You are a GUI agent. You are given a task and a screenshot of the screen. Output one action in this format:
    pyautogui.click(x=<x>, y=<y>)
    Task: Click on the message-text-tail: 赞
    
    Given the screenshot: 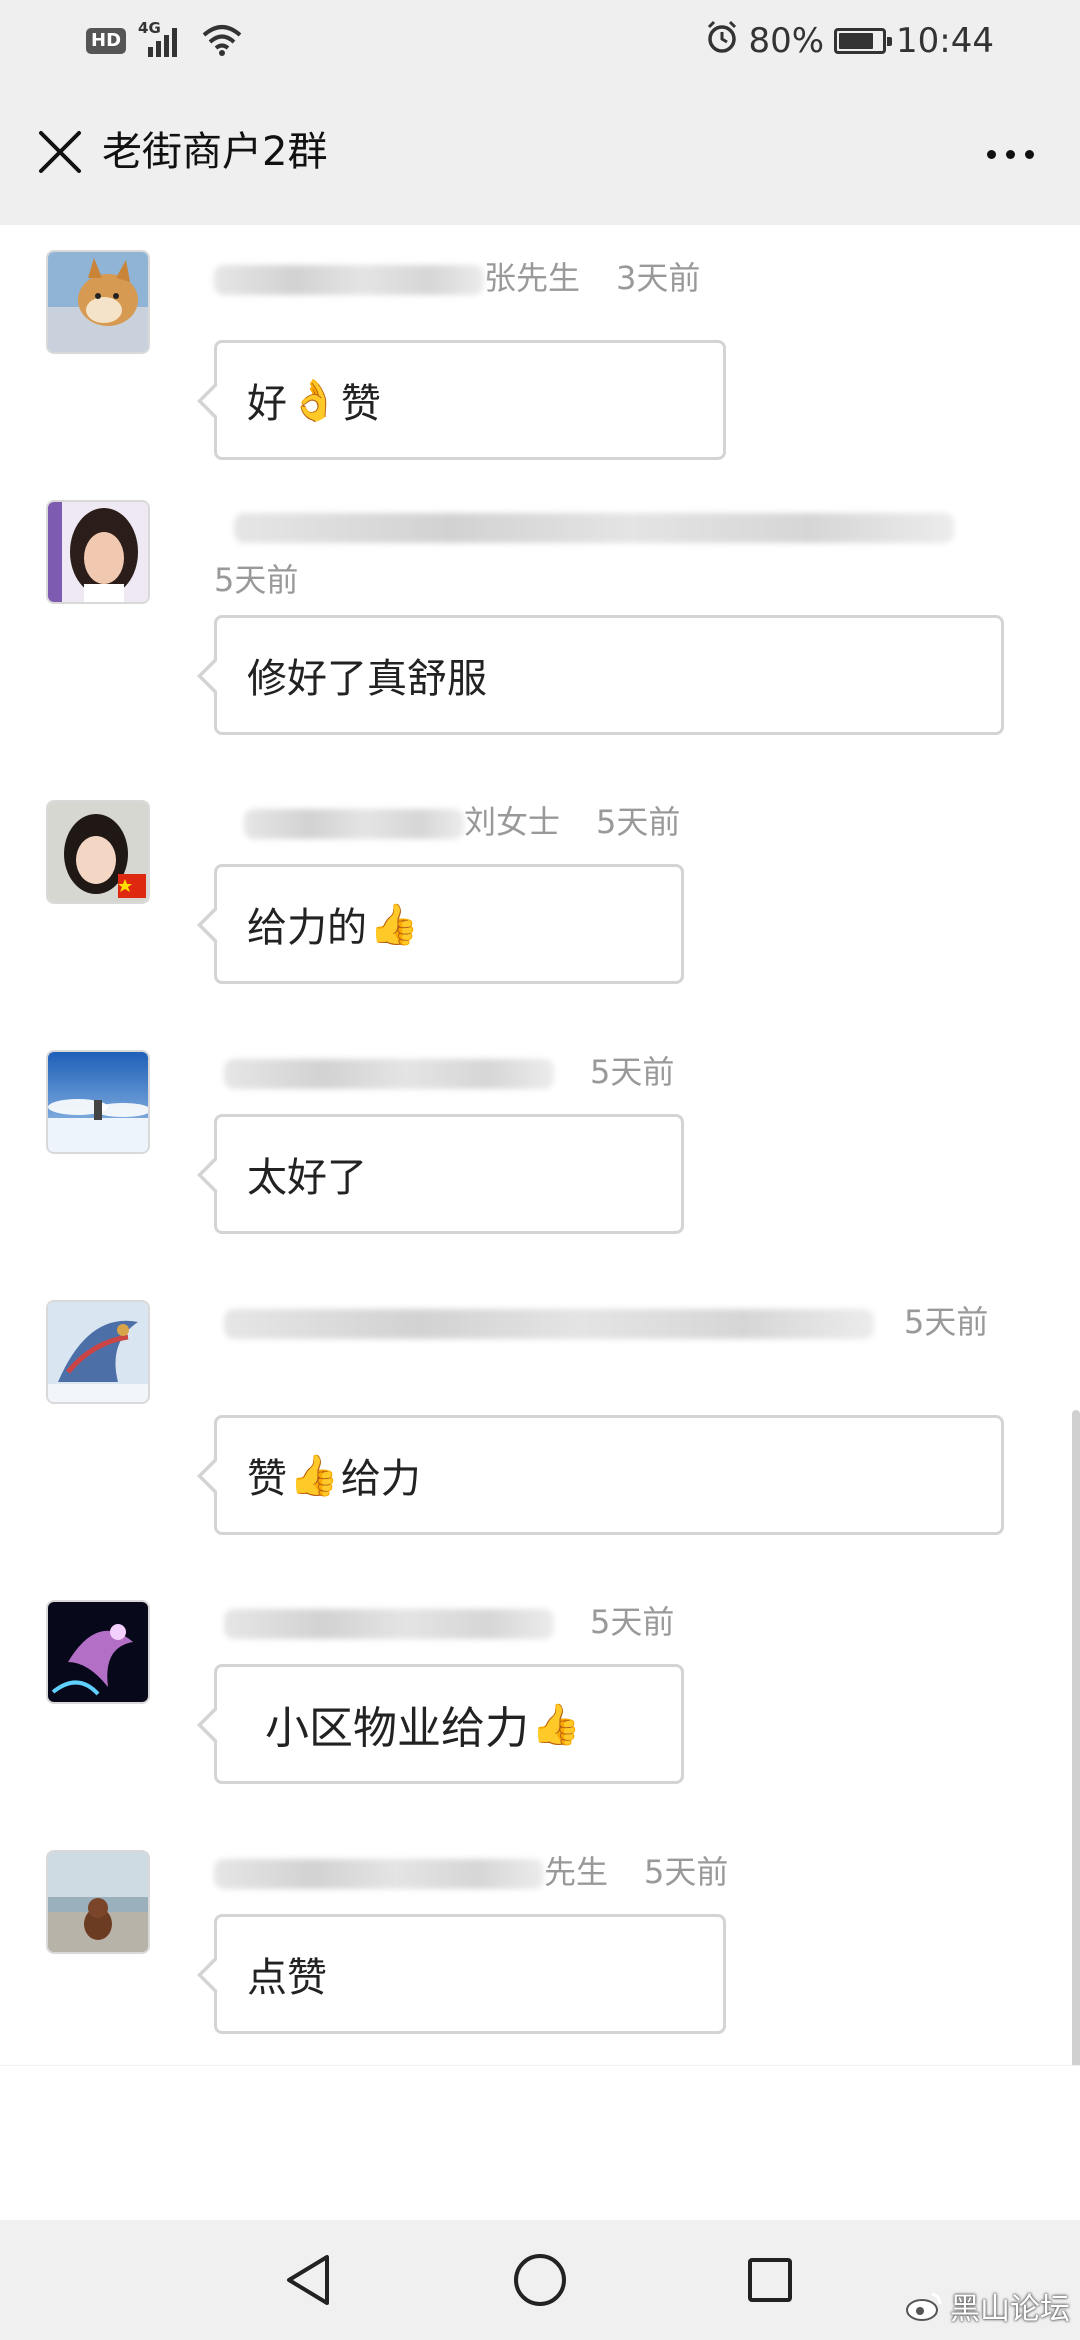 What is the action you would take?
    pyautogui.click(x=360, y=404)
    